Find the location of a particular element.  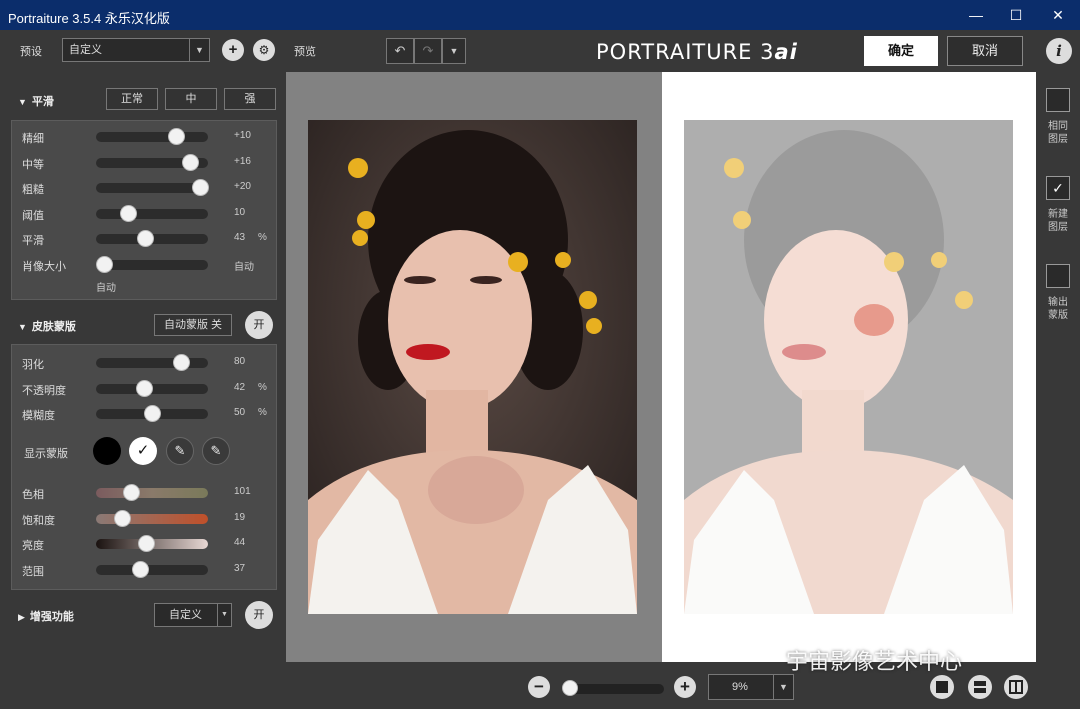

smoothing-slider-row: 平滑 43% is located at coordinates (144, 239).